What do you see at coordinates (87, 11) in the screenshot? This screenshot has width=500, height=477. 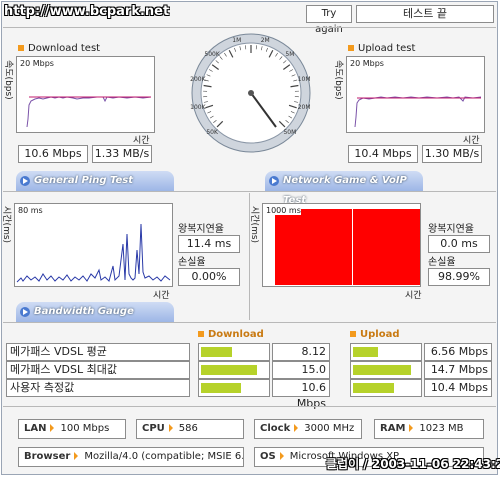 I see `watermark-url: http://www.bcpark.net` at bounding box center [87, 11].